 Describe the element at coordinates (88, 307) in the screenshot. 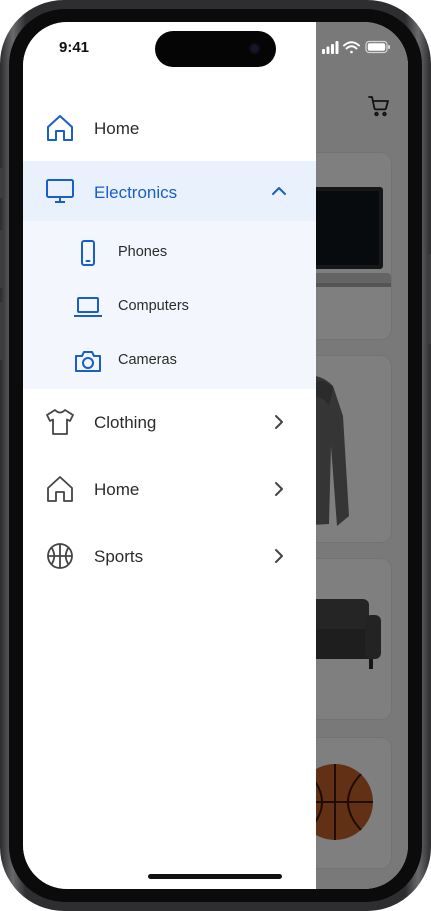

I see `laptop-icon` at that location.